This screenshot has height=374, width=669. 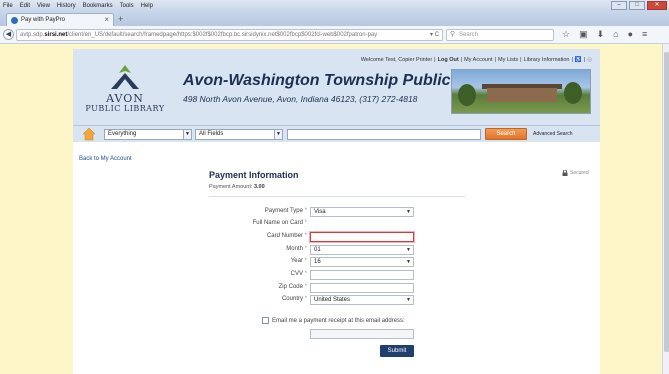 I want to click on cvv-row: CVV *, so click(x=315, y=275).